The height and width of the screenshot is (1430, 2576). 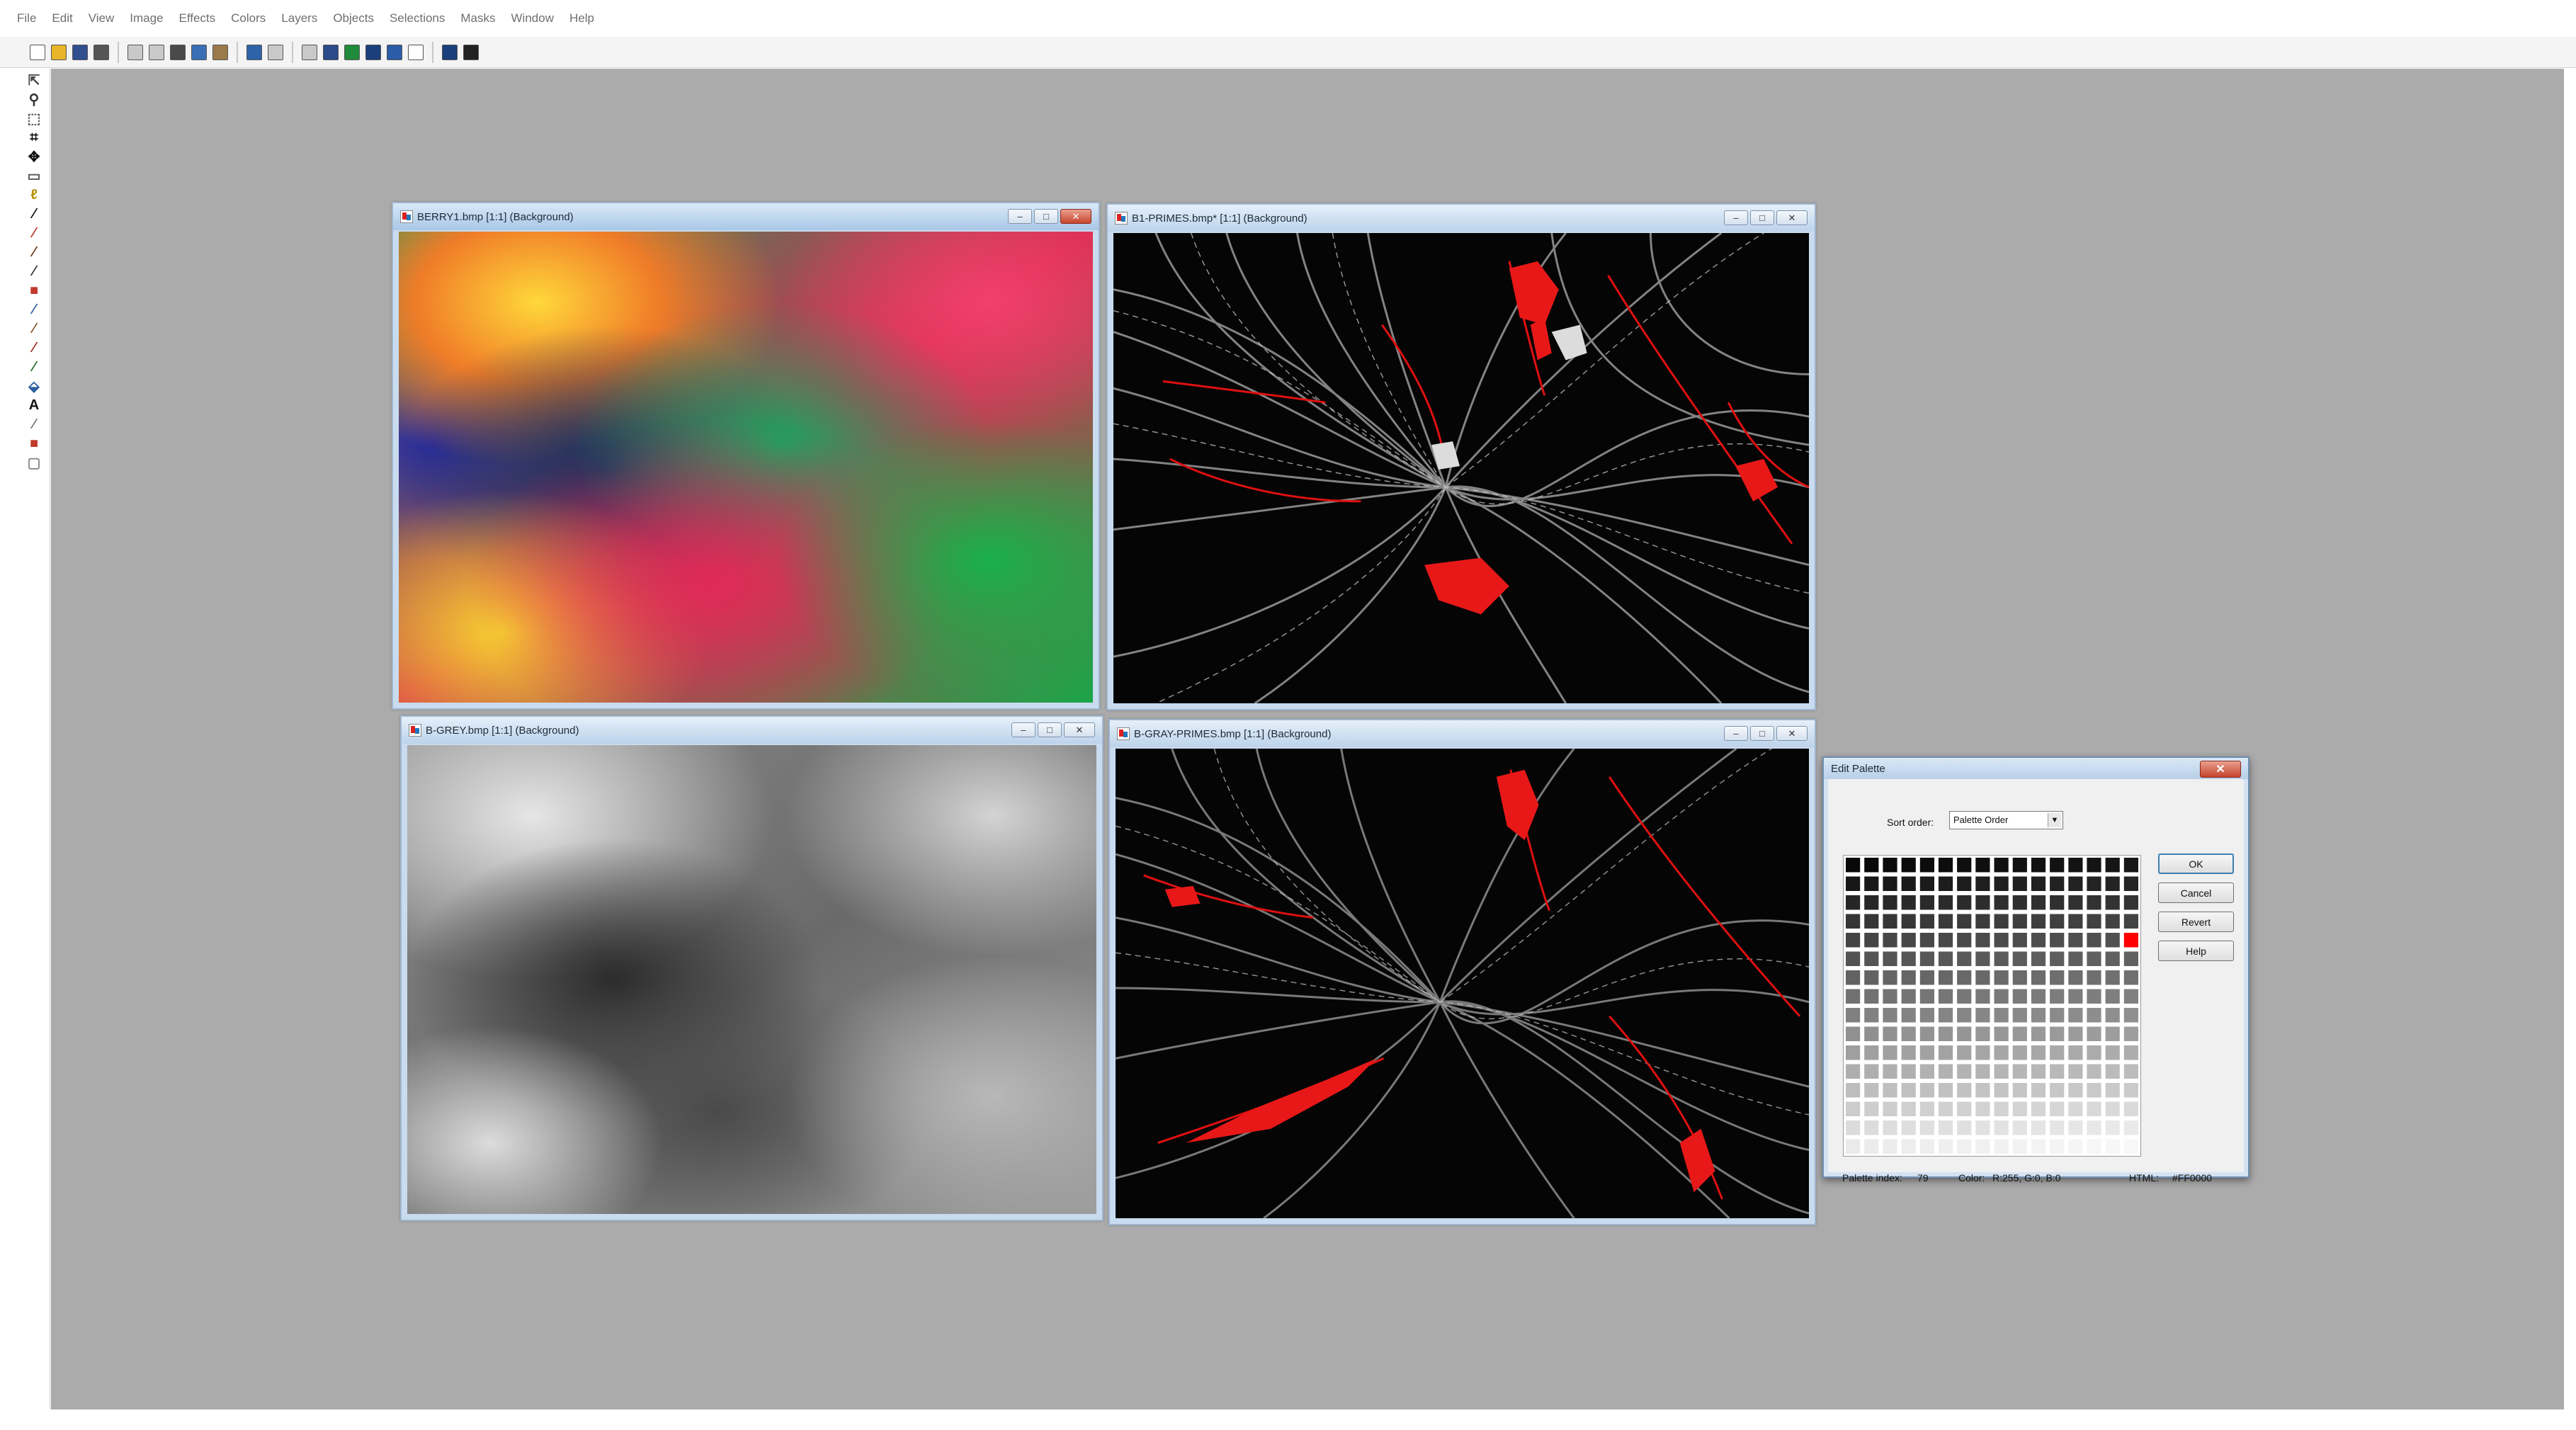 What do you see at coordinates (746, 217) in the screenshot?
I see `window-titlebar: BERRY1.bmp [1:1] (Background) – □ ✕` at bounding box center [746, 217].